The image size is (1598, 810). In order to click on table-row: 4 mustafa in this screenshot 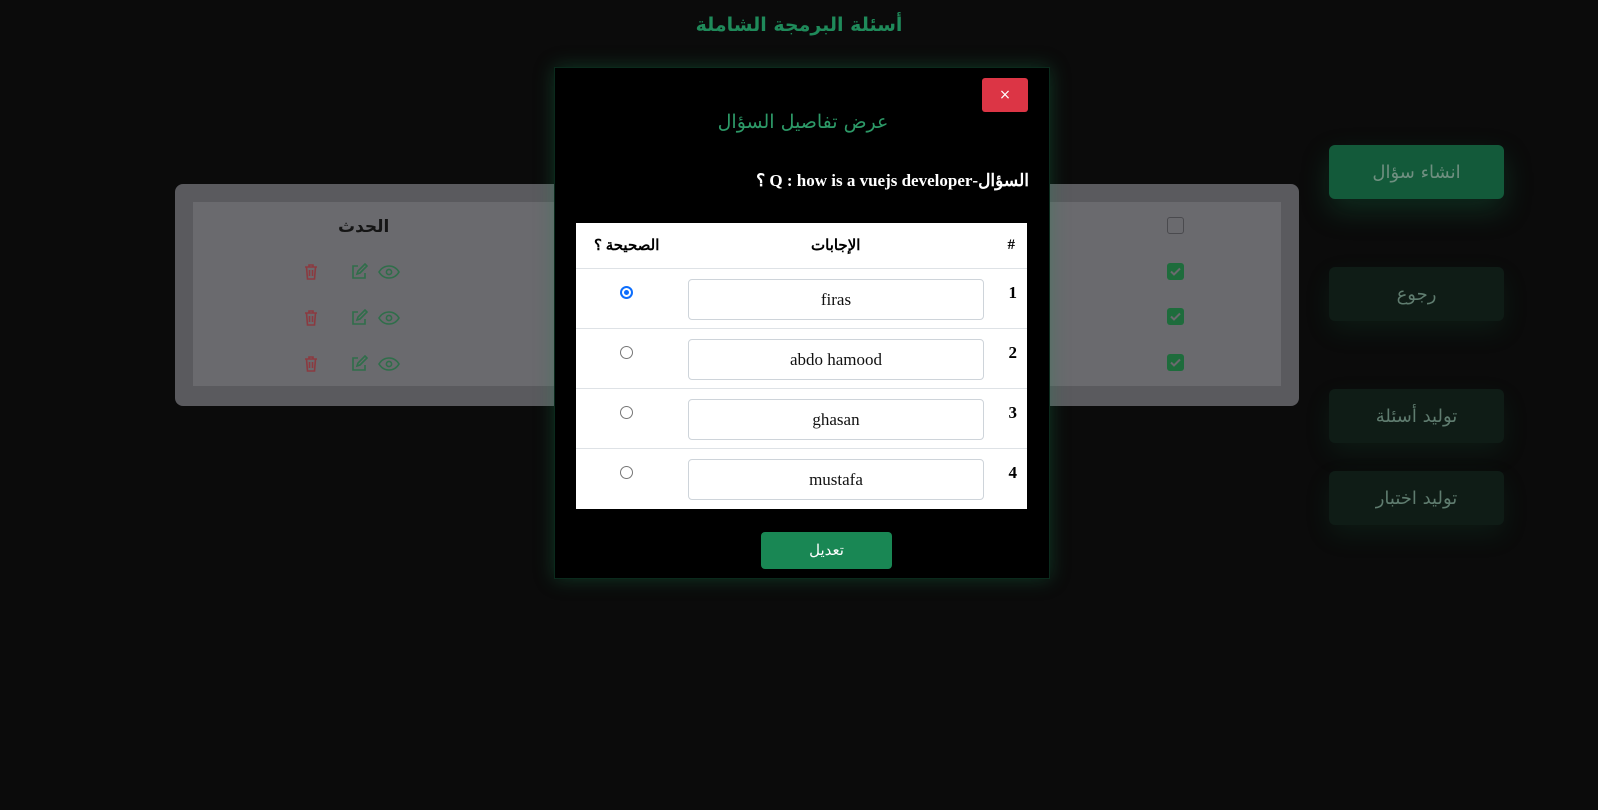, I will do `click(801, 478)`.